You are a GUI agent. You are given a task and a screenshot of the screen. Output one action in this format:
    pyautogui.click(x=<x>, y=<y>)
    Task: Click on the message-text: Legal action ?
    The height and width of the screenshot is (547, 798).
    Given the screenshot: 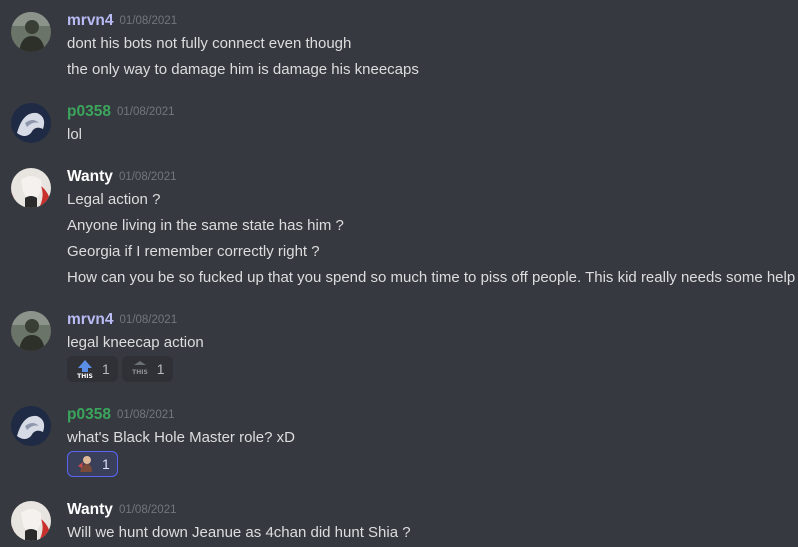 What is the action you would take?
    pyautogui.click(x=114, y=199)
    